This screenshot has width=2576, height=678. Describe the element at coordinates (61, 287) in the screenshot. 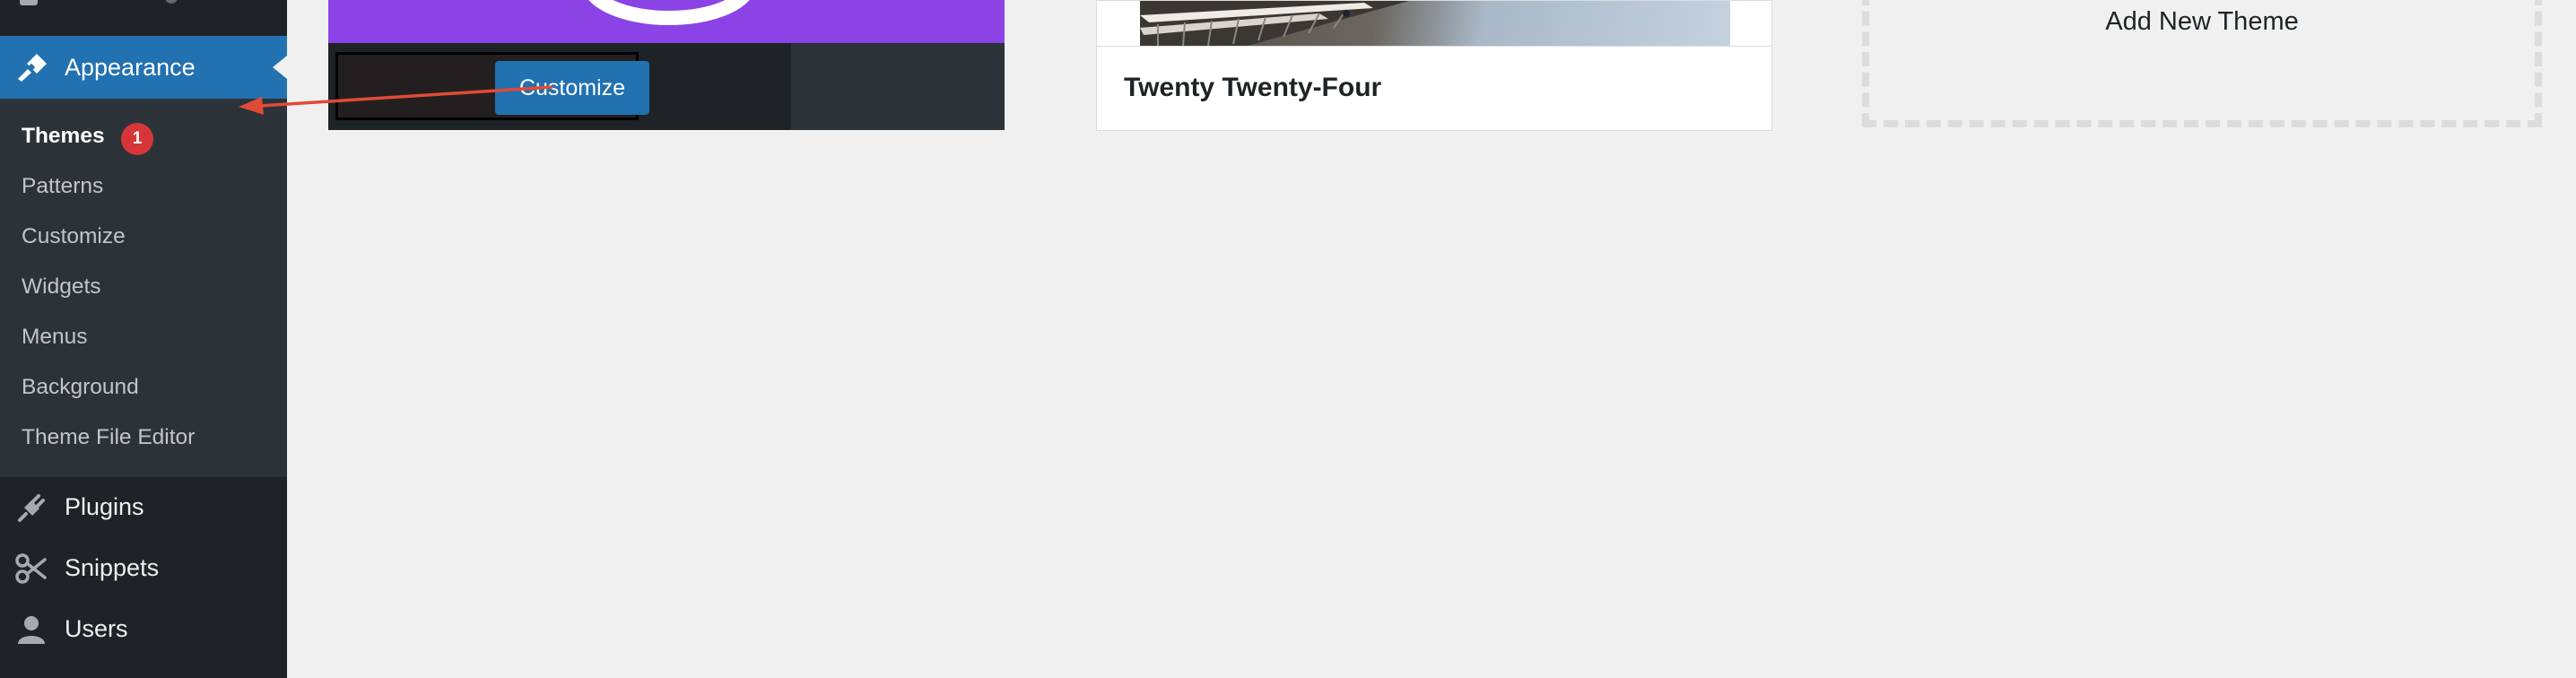

I see `submenu-item-widgets: Widgets` at that location.